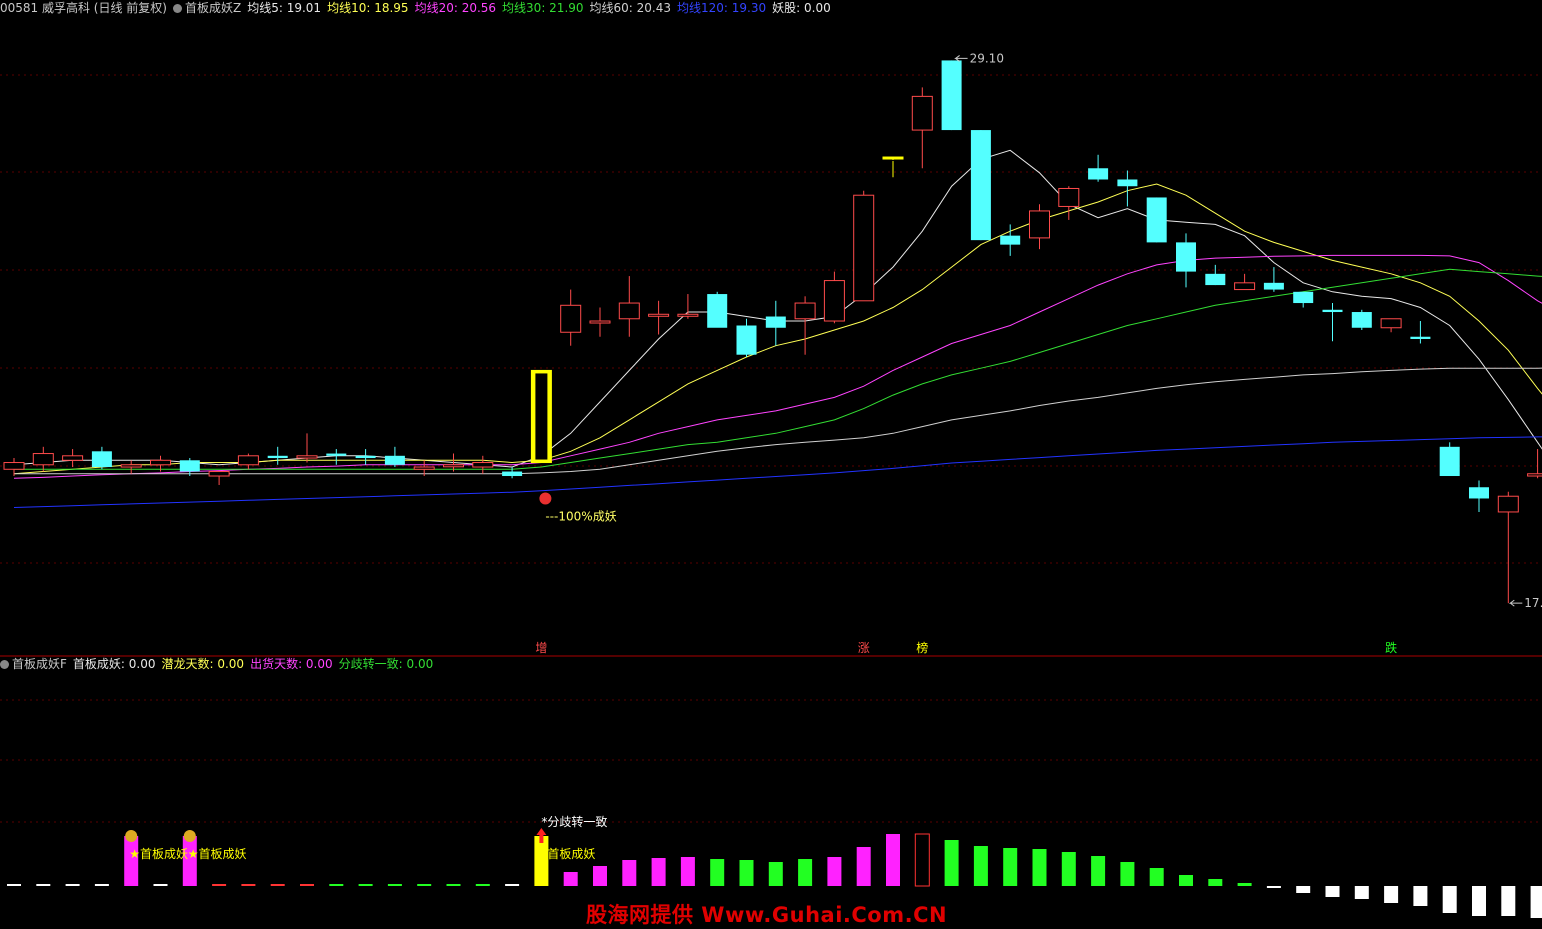 The image size is (1542, 929). Describe the element at coordinates (386, 664) in the screenshot. I see `fenqi-value: 分歧转一致: 0.00` at that location.